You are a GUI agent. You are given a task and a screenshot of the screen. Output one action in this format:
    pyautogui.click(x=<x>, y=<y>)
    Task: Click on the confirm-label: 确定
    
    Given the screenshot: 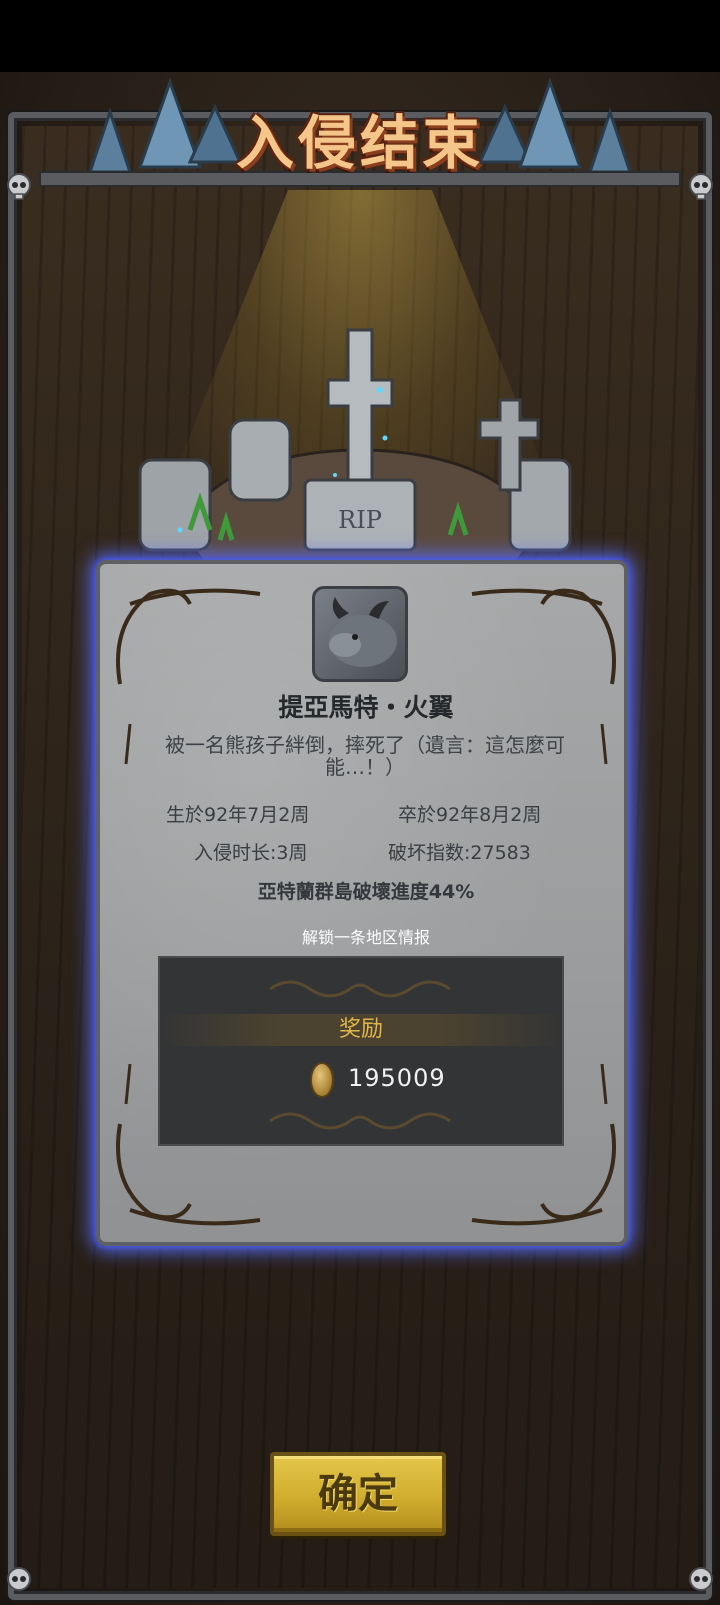 What is the action you would take?
    pyautogui.click(x=358, y=1494)
    